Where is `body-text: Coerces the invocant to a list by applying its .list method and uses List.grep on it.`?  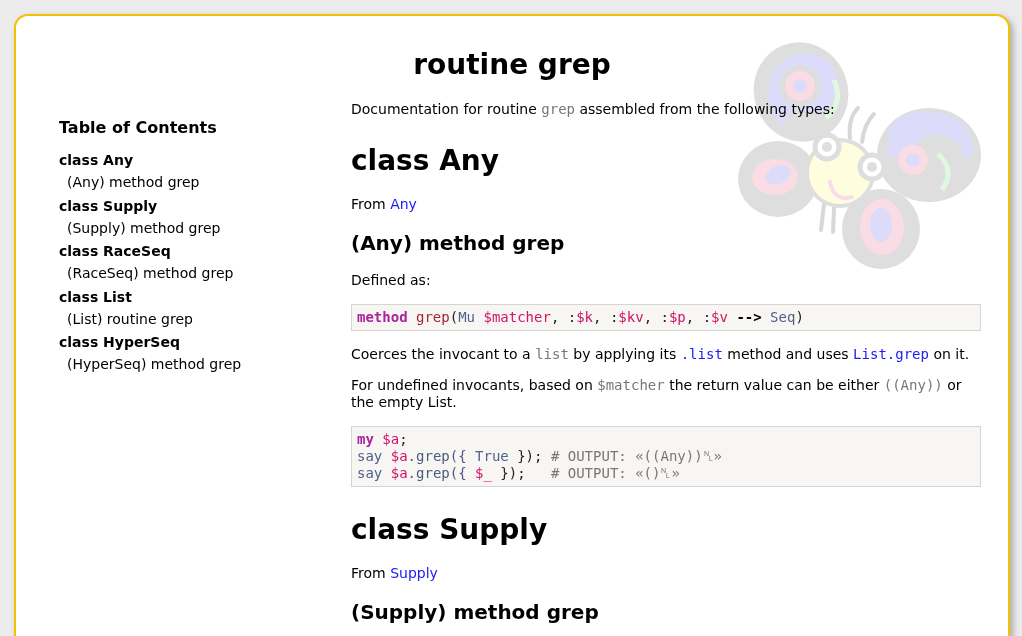 body-text: Coerces the invocant to a list by applying its .list method and uses List.grep on it. is located at coordinates (661, 354).